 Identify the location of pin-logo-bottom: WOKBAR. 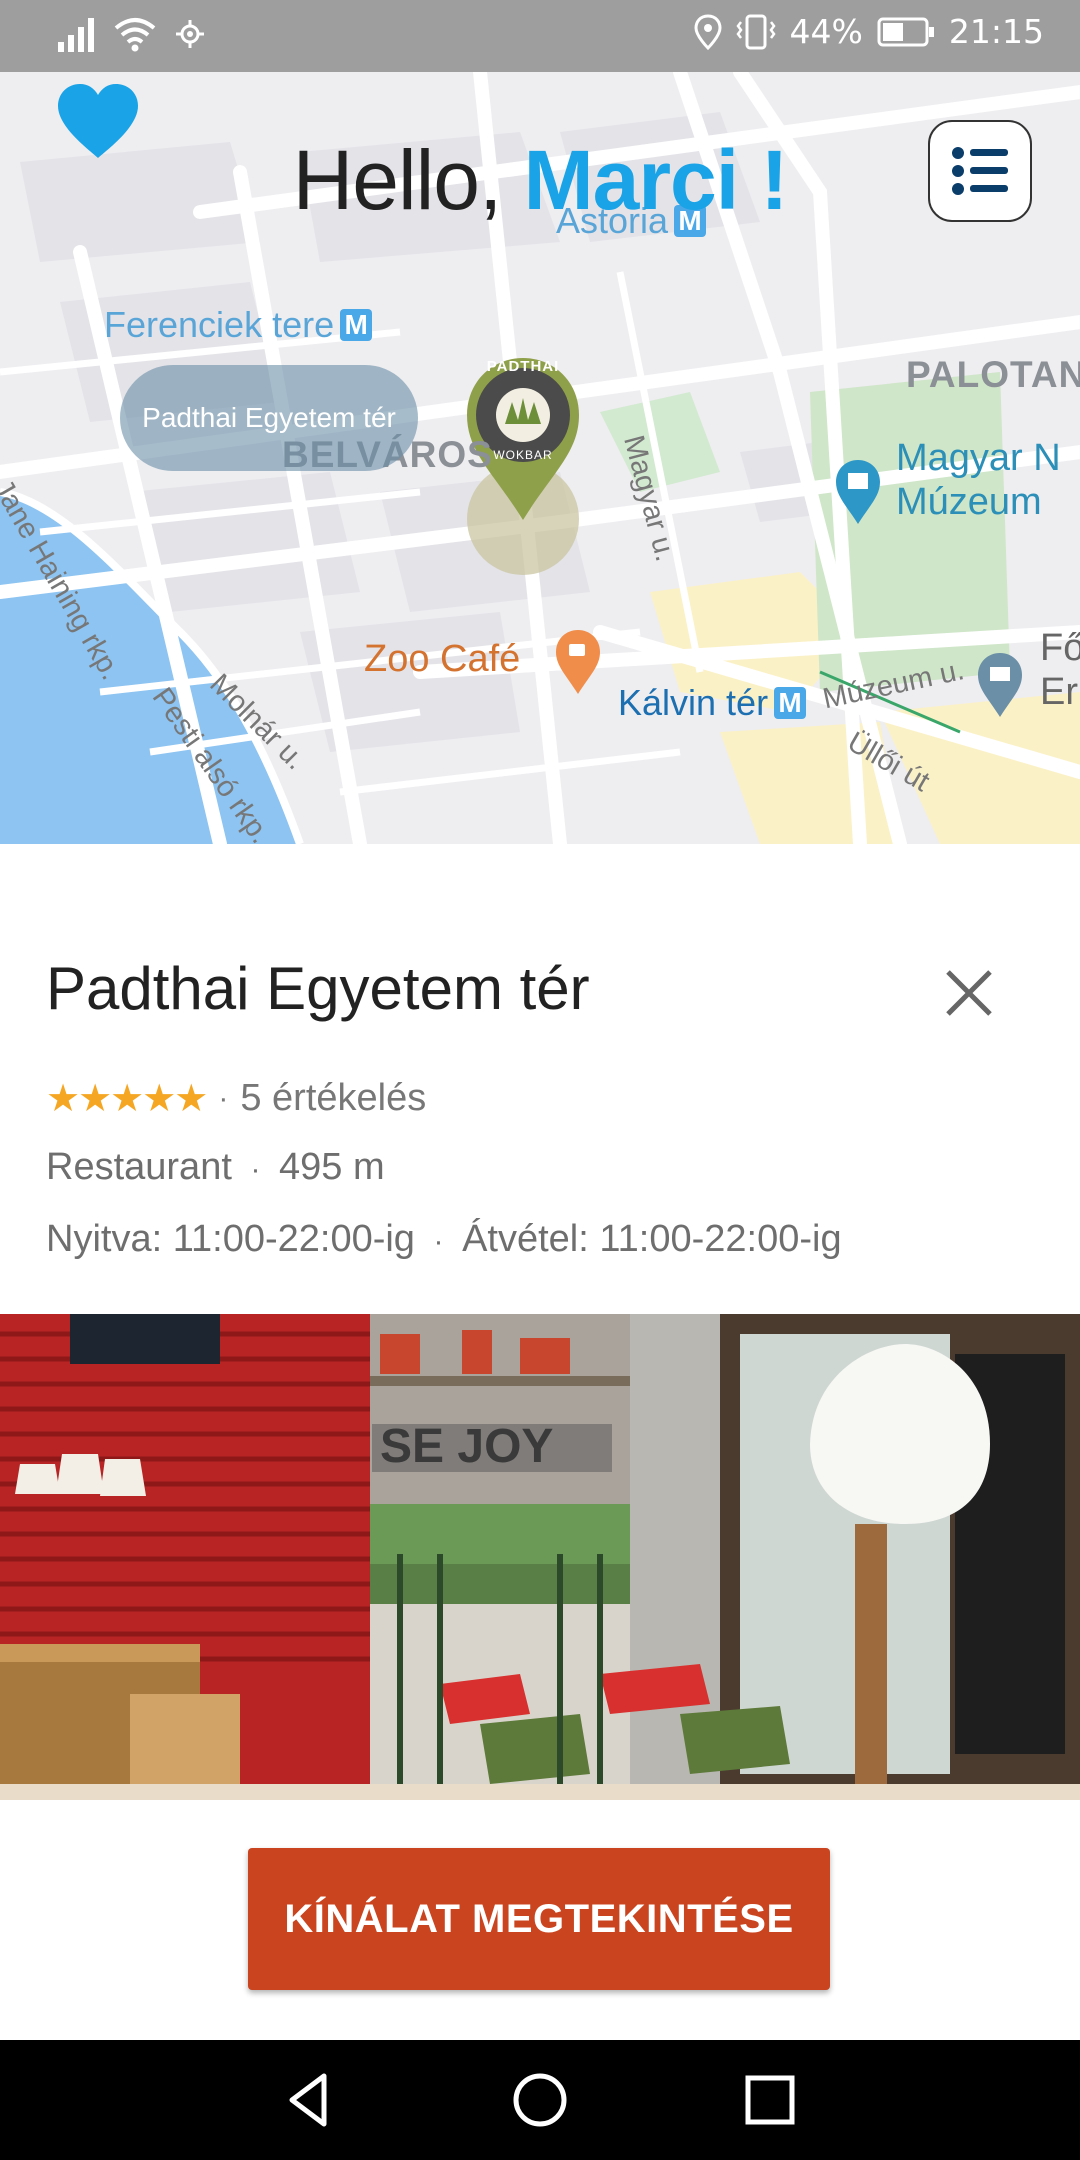
(523, 455).